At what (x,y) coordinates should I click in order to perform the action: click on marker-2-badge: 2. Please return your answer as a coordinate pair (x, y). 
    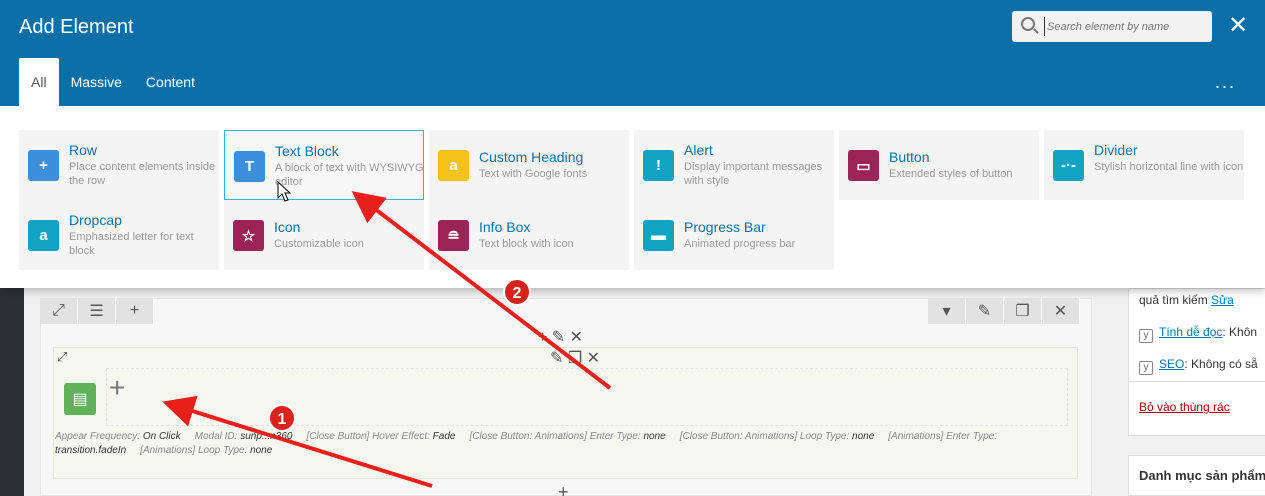
    Looking at the image, I should click on (517, 292).